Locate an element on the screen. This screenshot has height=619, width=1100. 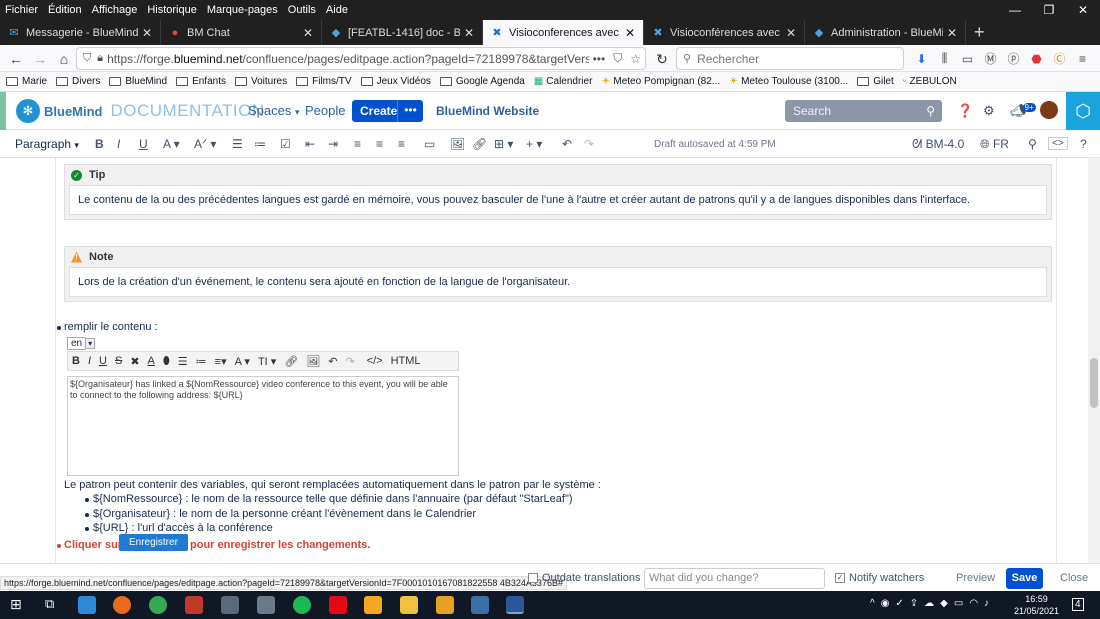
tab-visio-starleaf: ✖ Visioconferences avec StarLeaf ✕ is located at coordinates (563, 32).